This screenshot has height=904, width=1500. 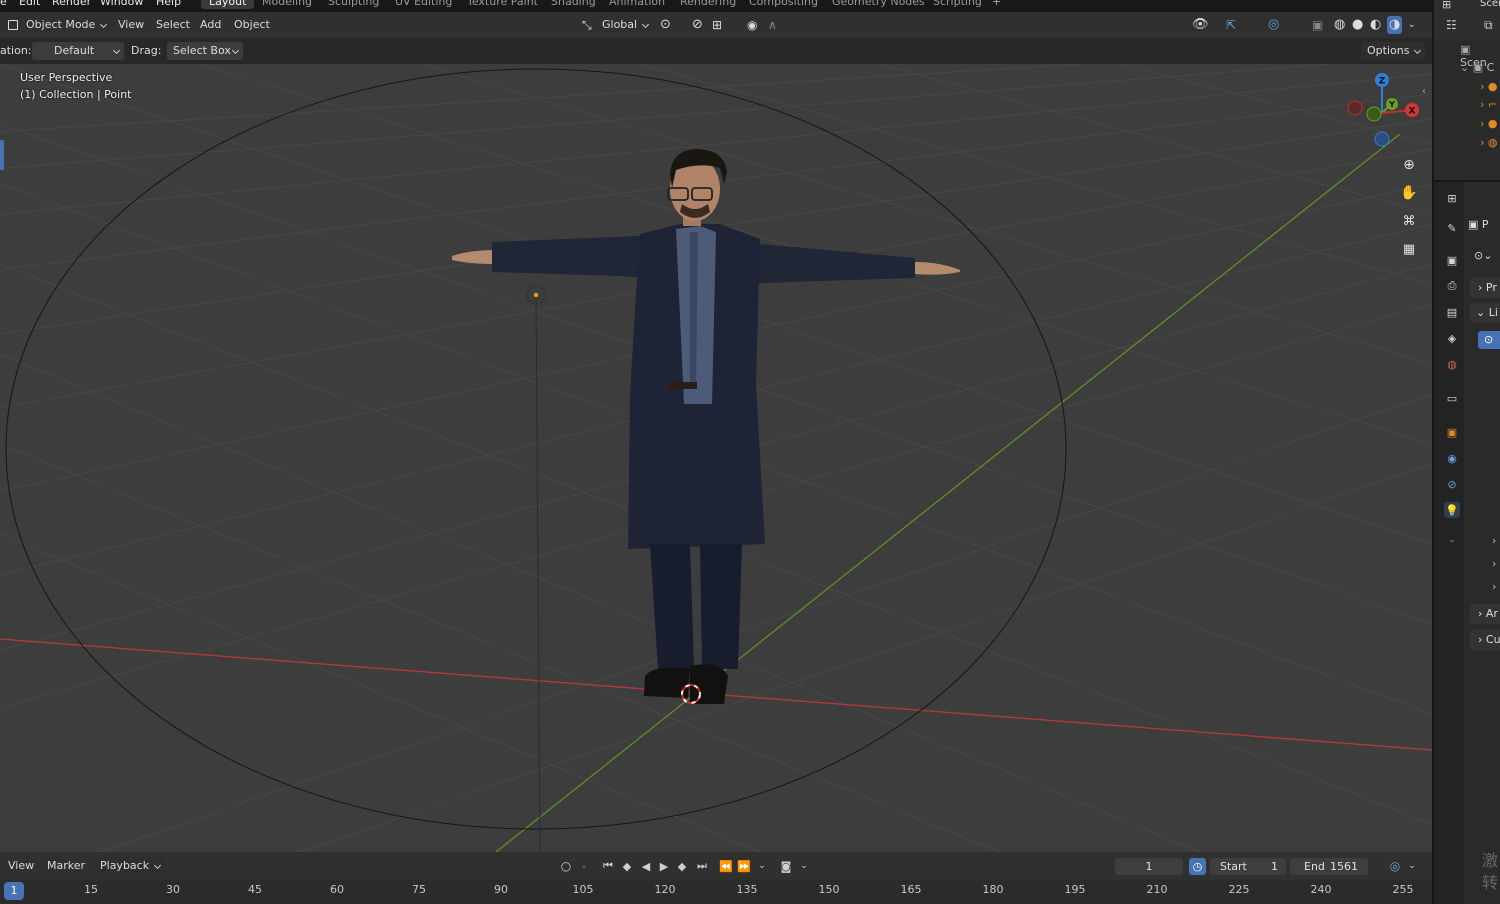 What do you see at coordinates (1452, 458) in the screenshot?
I see `physics-tab-icon: ◉` at bounding box center [1452, 458].